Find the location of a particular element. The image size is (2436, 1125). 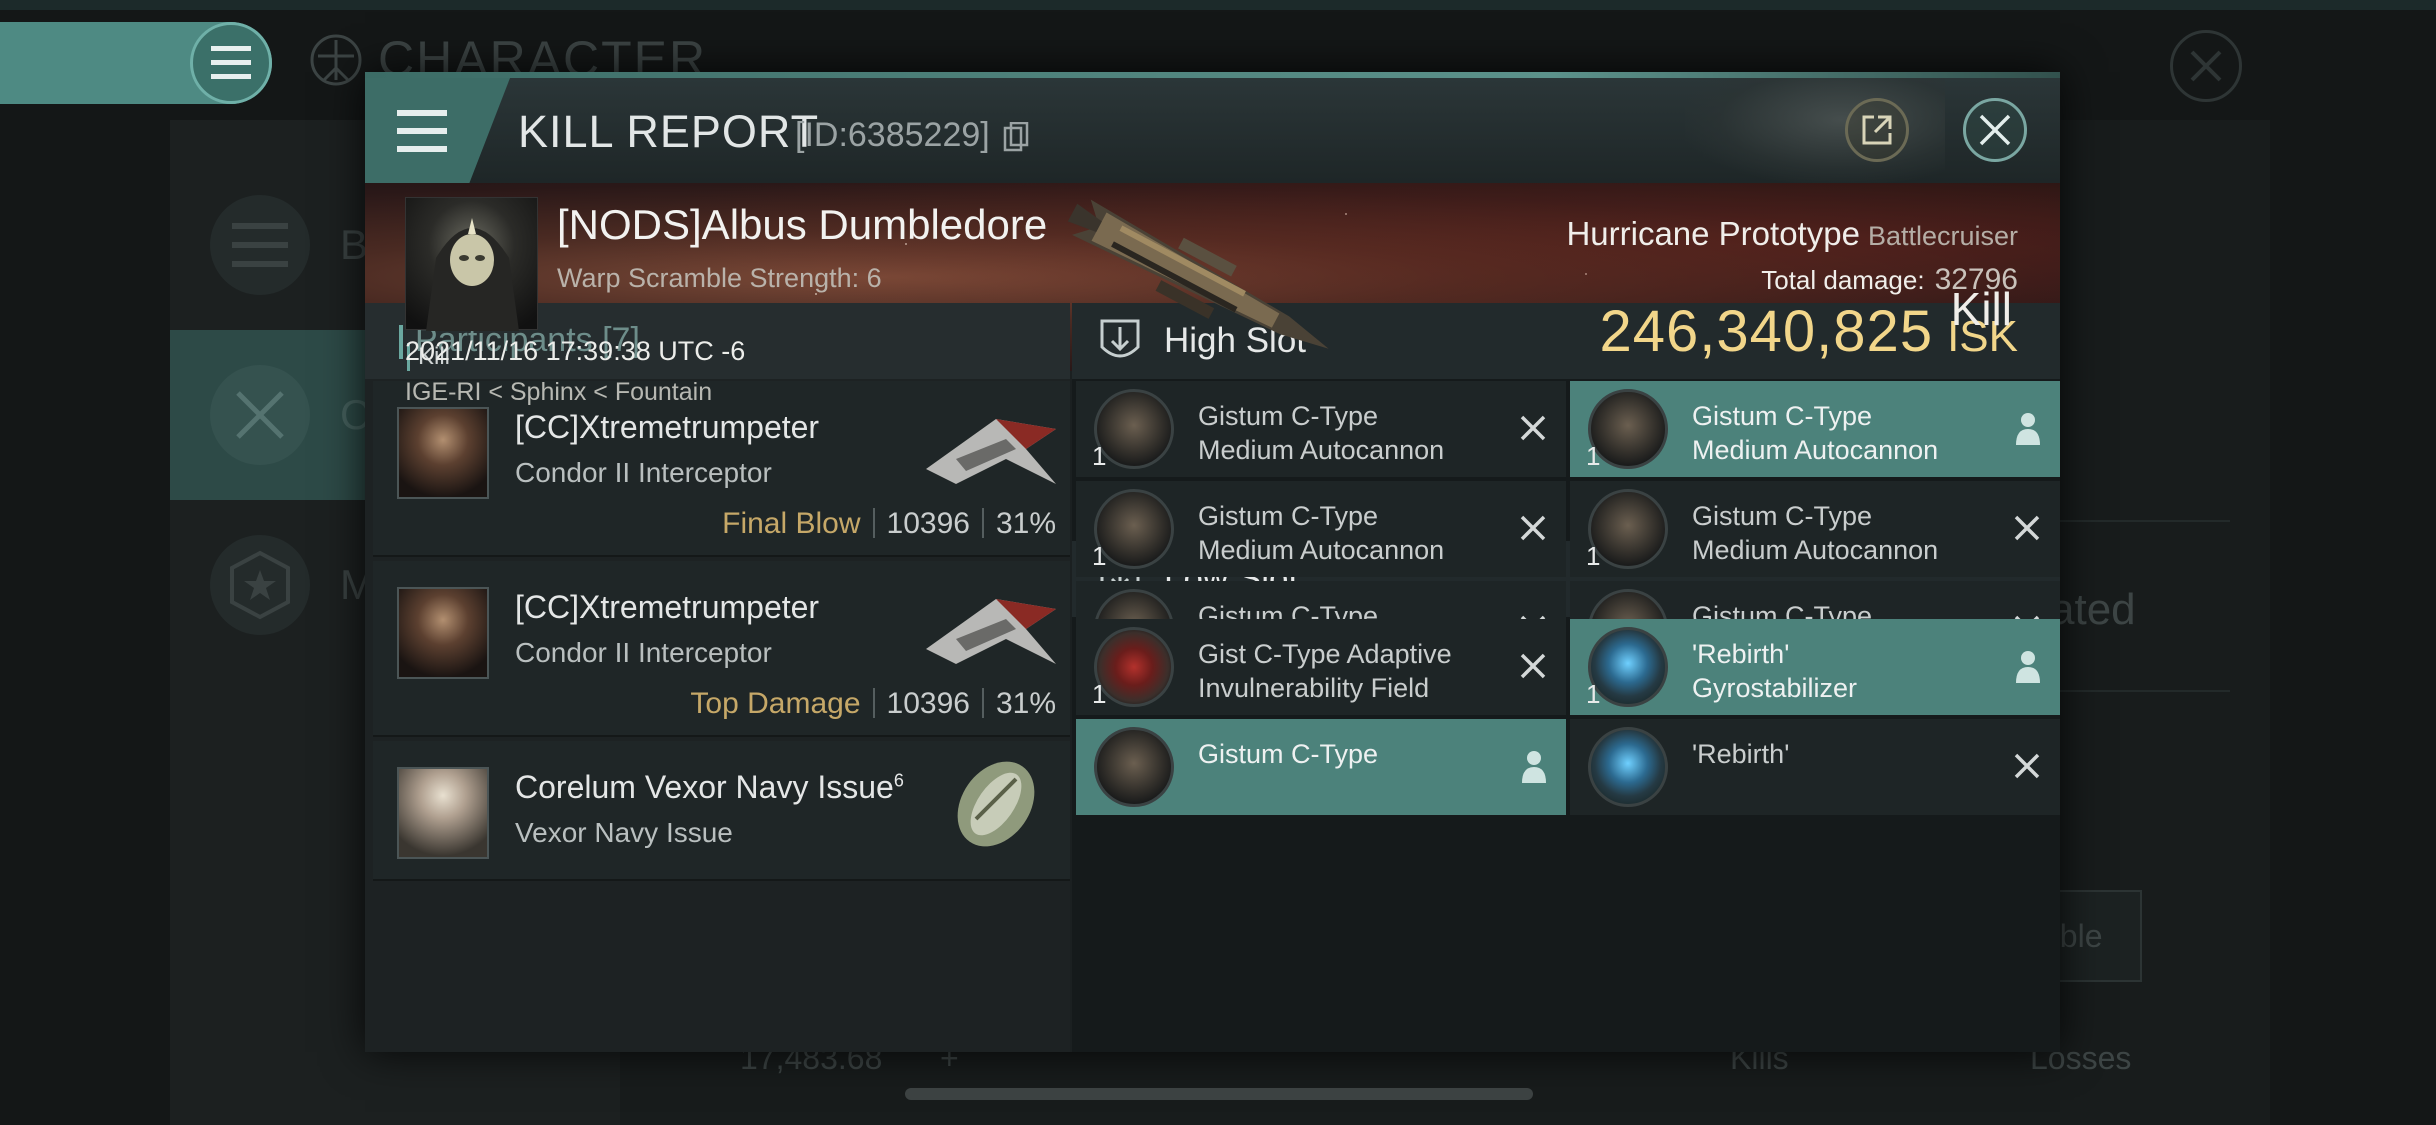

swords-icon is located at coordinates (260, 415).